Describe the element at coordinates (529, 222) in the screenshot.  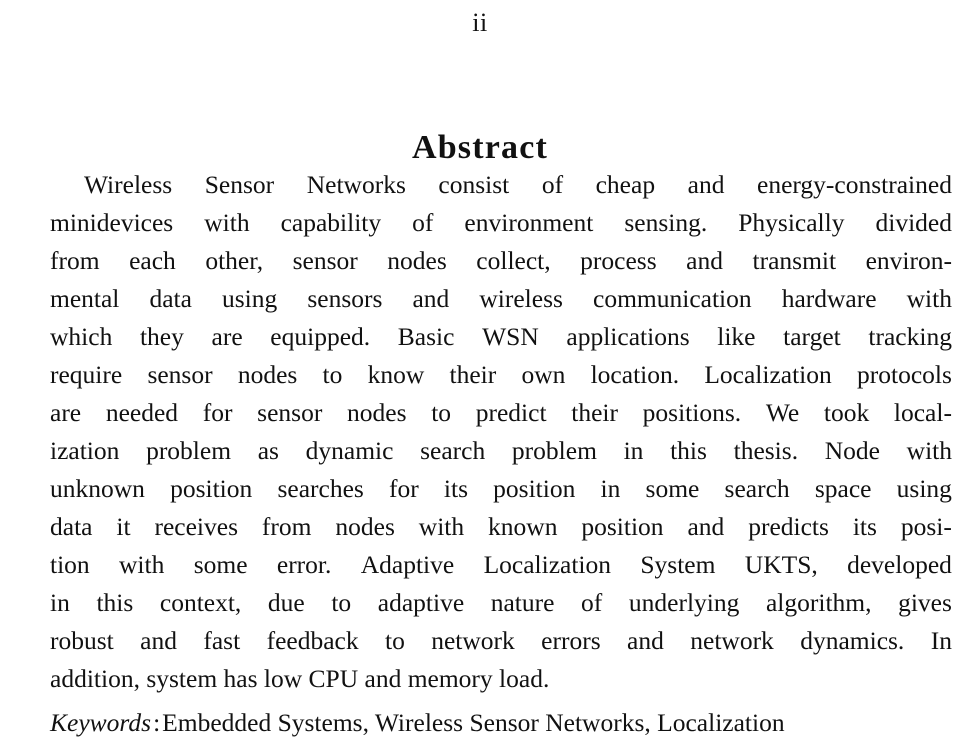
I see `abstract-word: environment` at that location.